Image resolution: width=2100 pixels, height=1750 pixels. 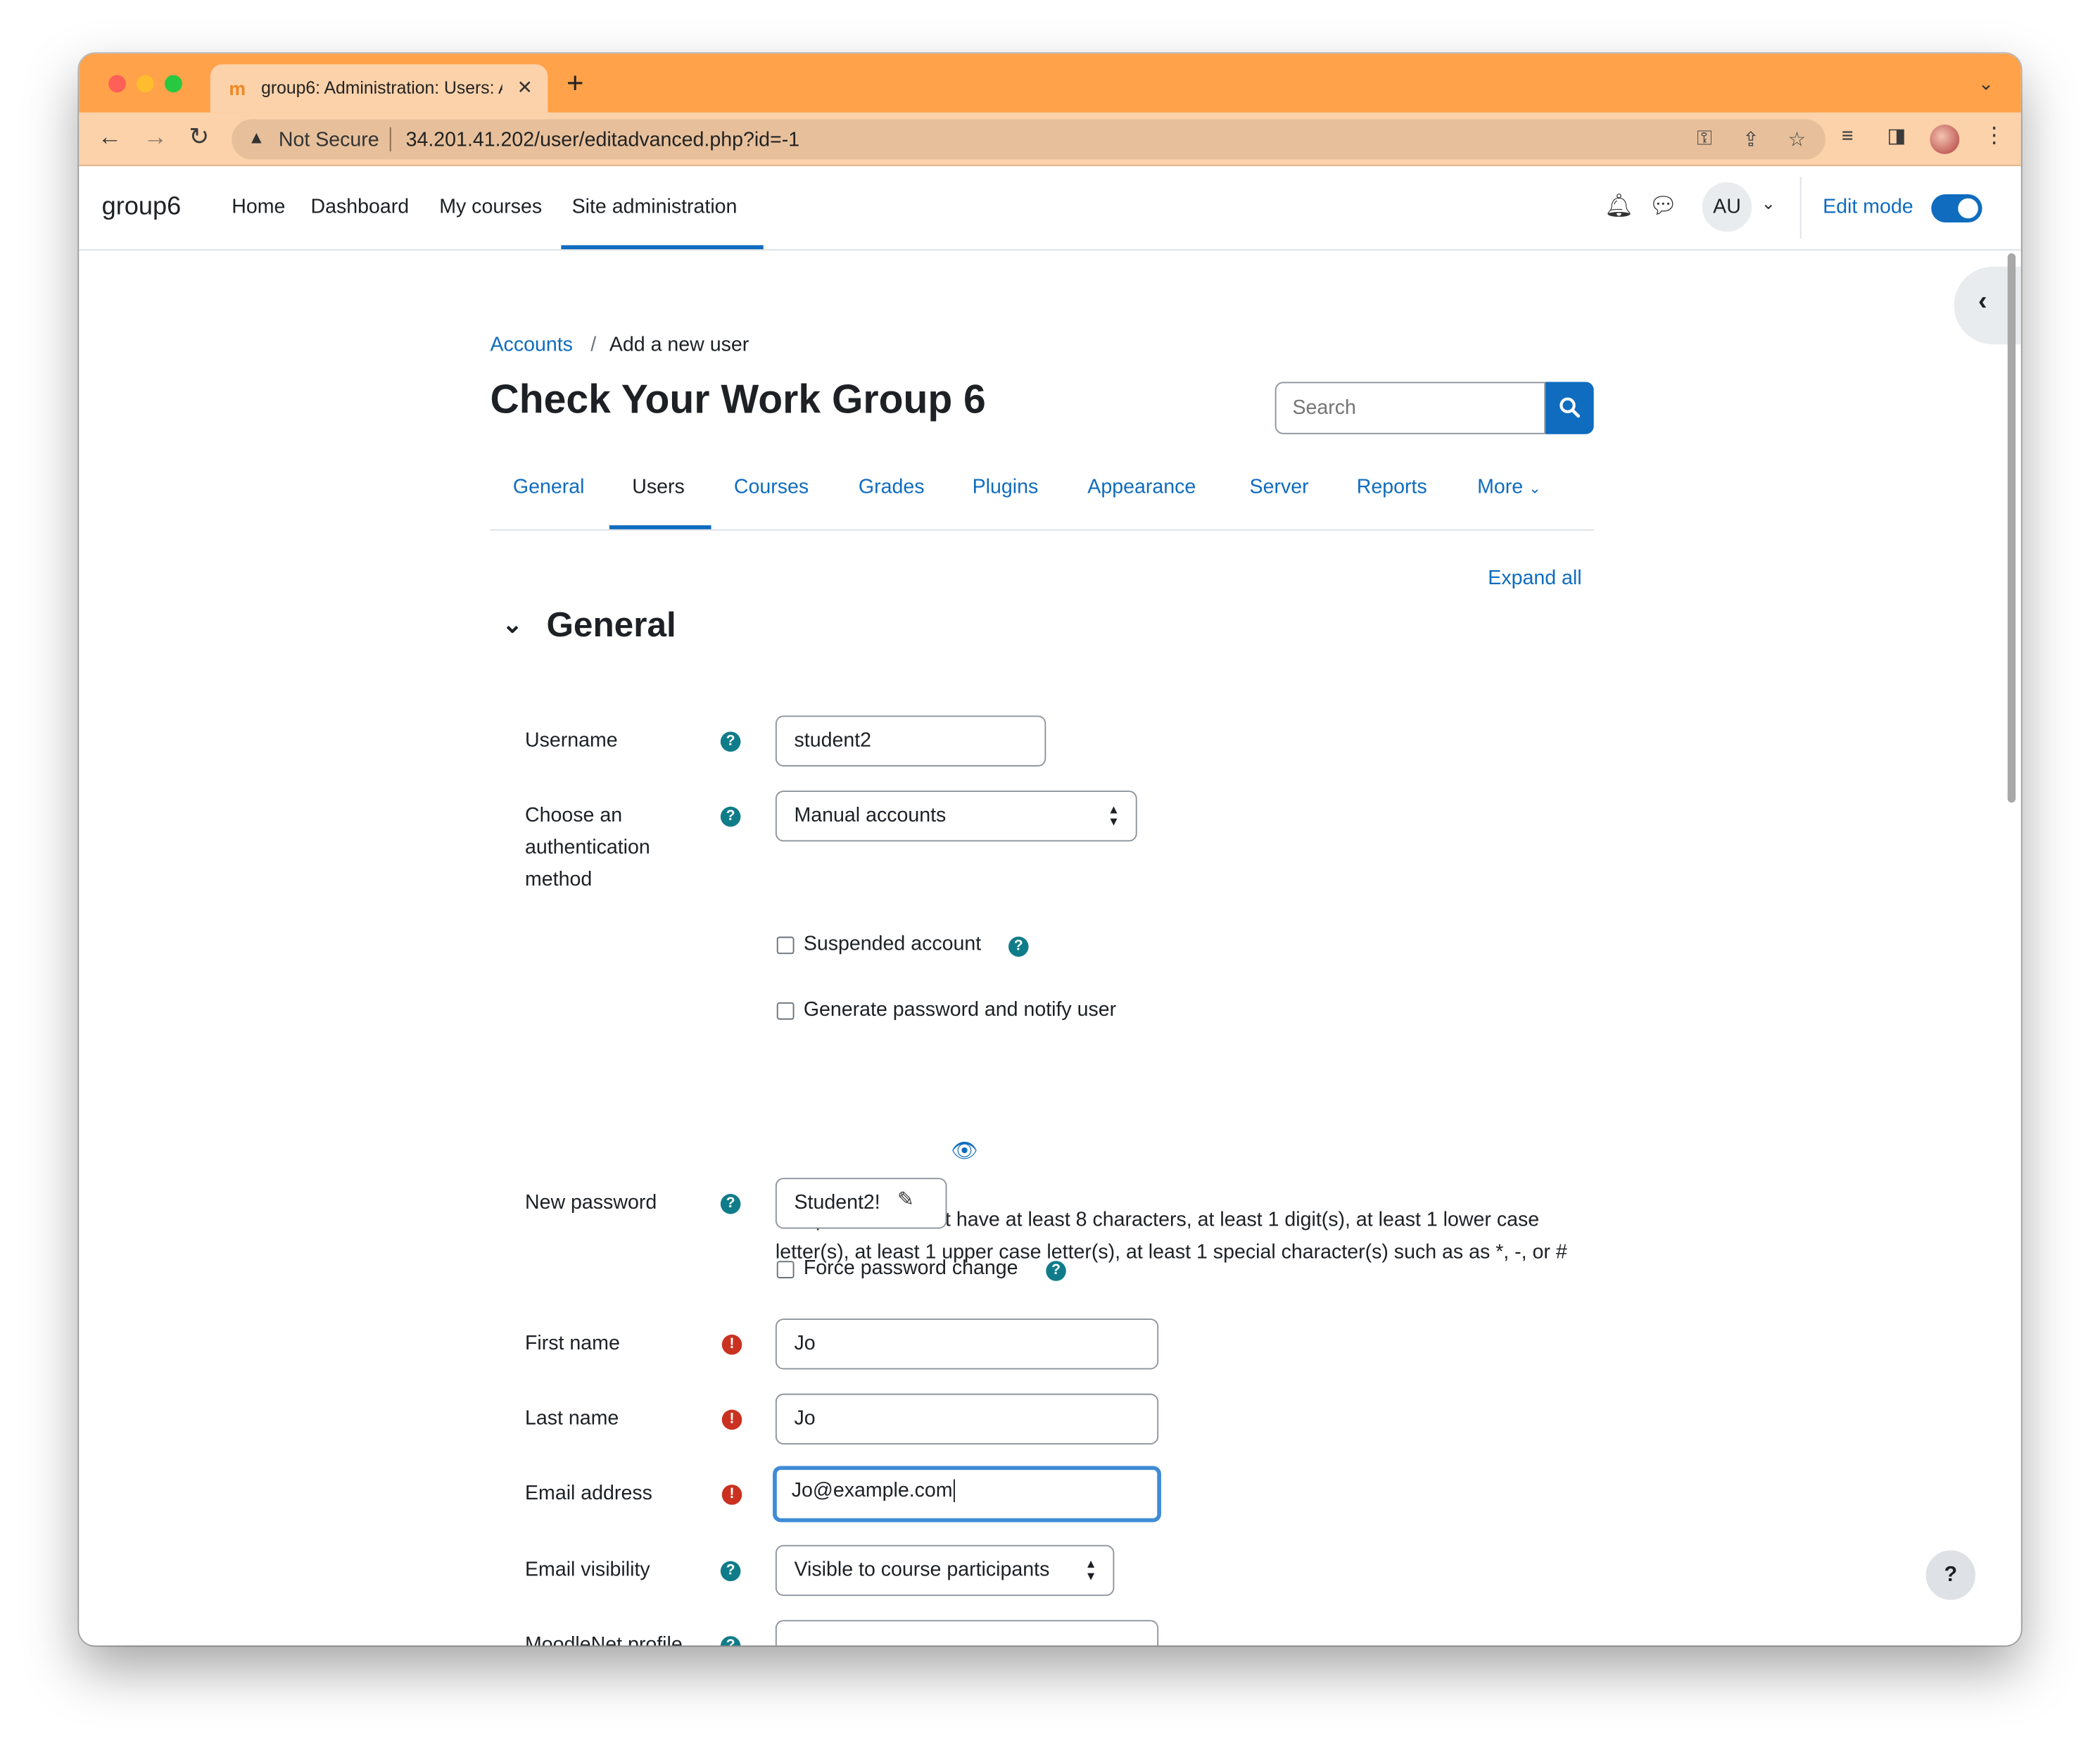 I want to click on new-password-field: Student2! ✎, so click(x=861, y=1203).